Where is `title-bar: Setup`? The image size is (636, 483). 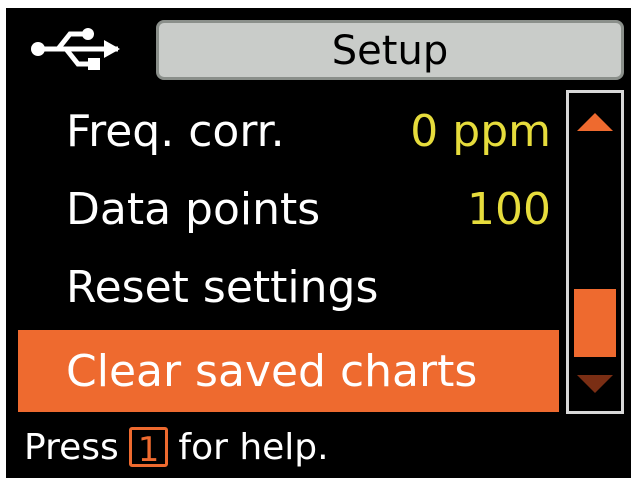 title-bar: Setup is located at coordinates (390, 50).